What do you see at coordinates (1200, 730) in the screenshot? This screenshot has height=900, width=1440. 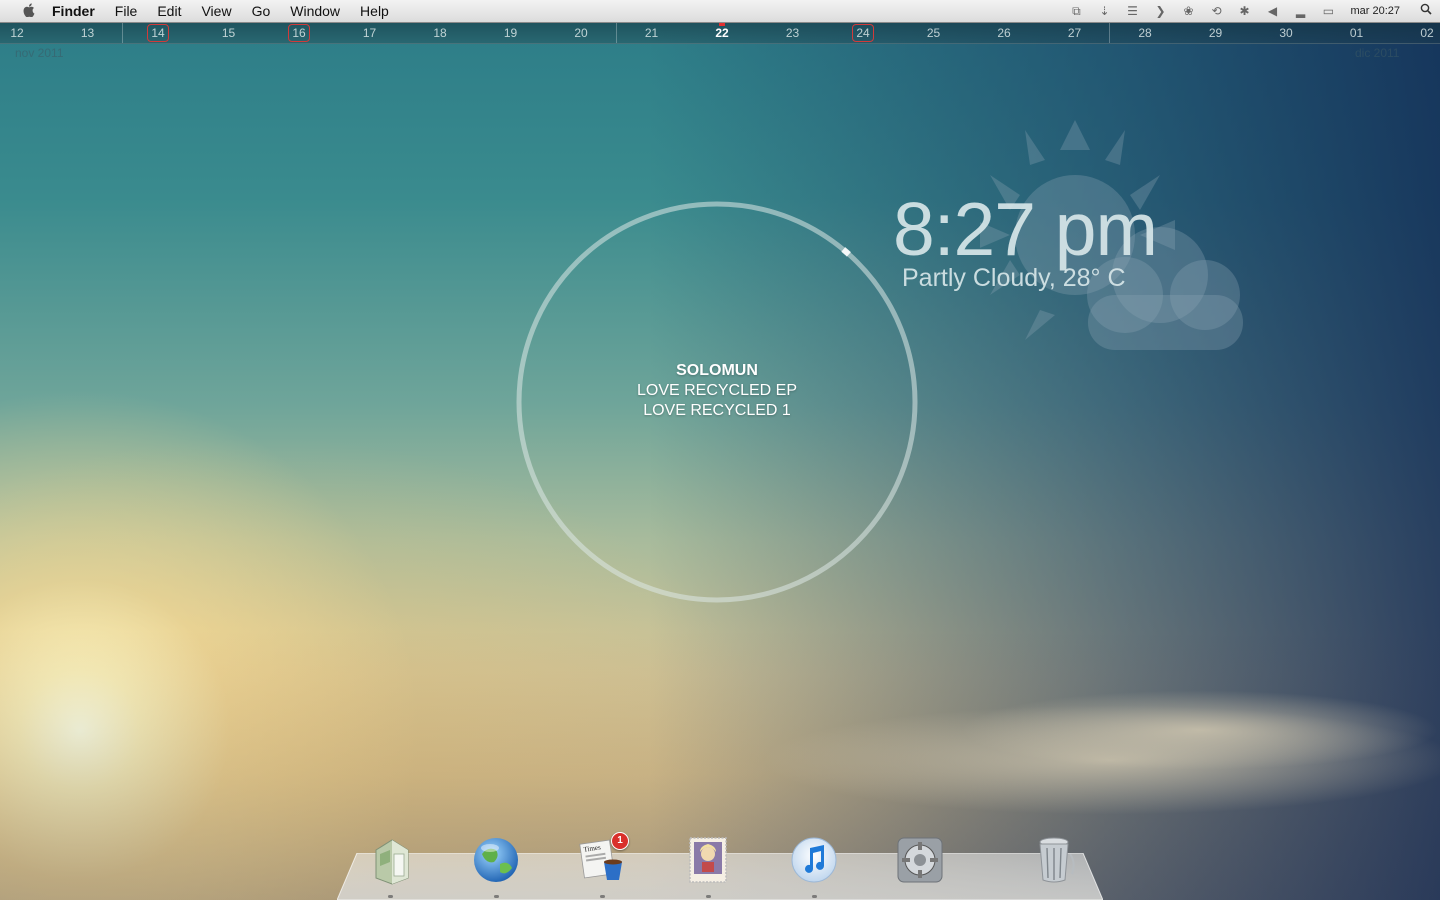 I see `cloud-band` at bounding box center [1200, 730].